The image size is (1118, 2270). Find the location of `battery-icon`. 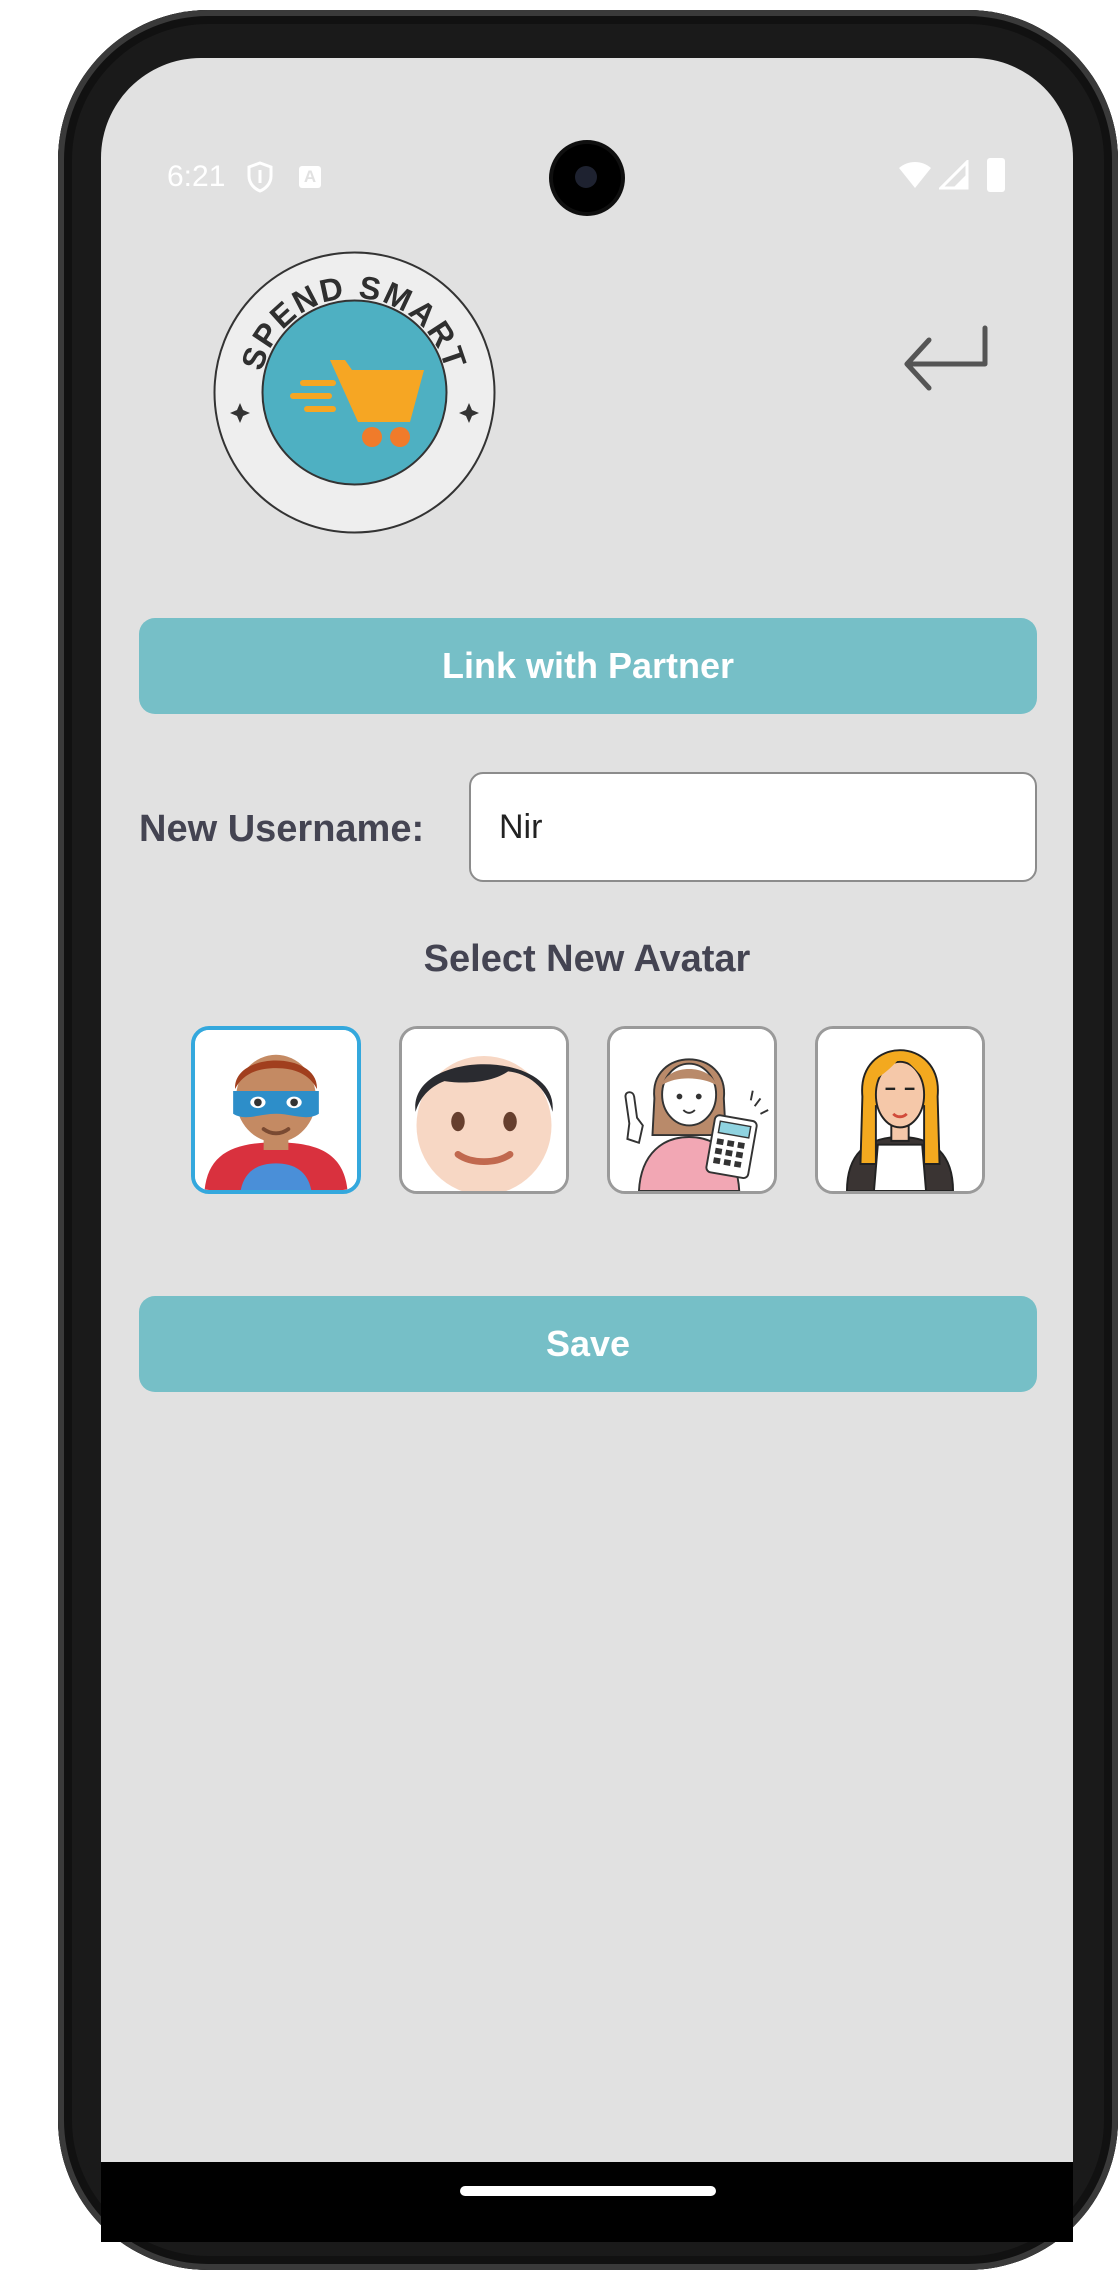

battery-icon is located at coordinates (996, 175).